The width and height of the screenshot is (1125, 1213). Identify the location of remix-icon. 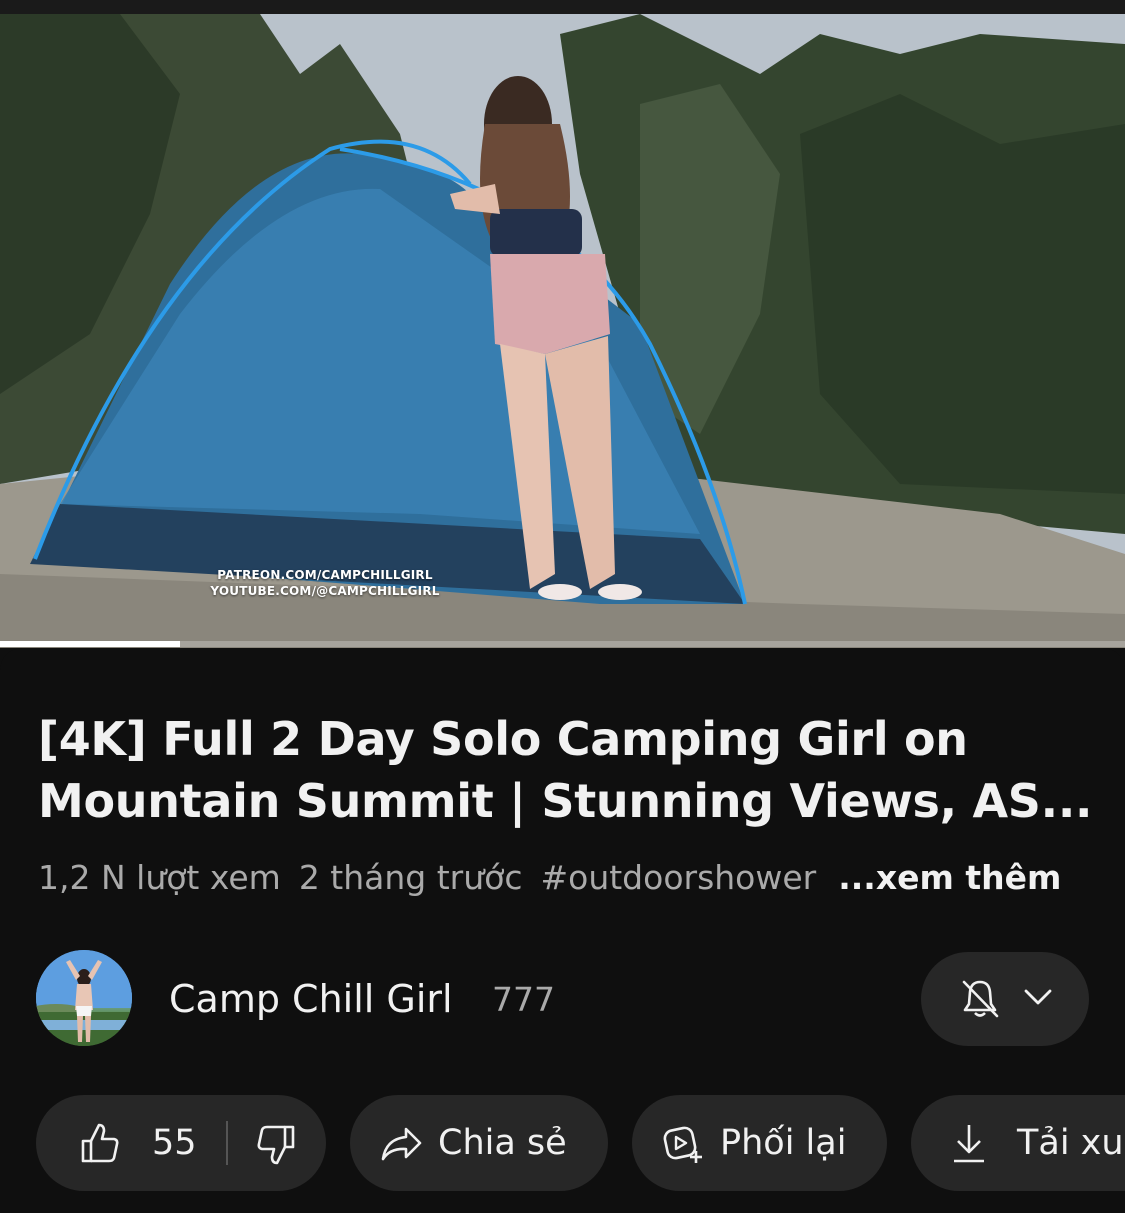
(682, 1144).